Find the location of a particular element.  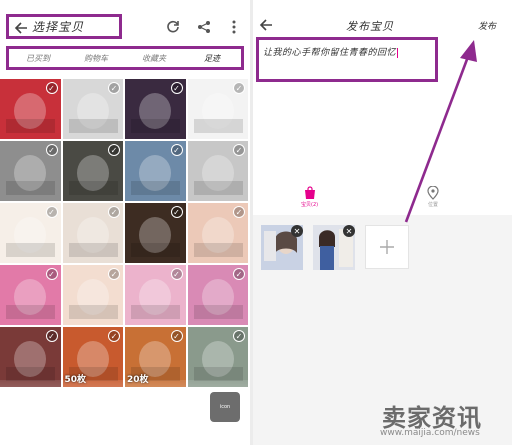

text-caret is located at coordinates (398, 52).